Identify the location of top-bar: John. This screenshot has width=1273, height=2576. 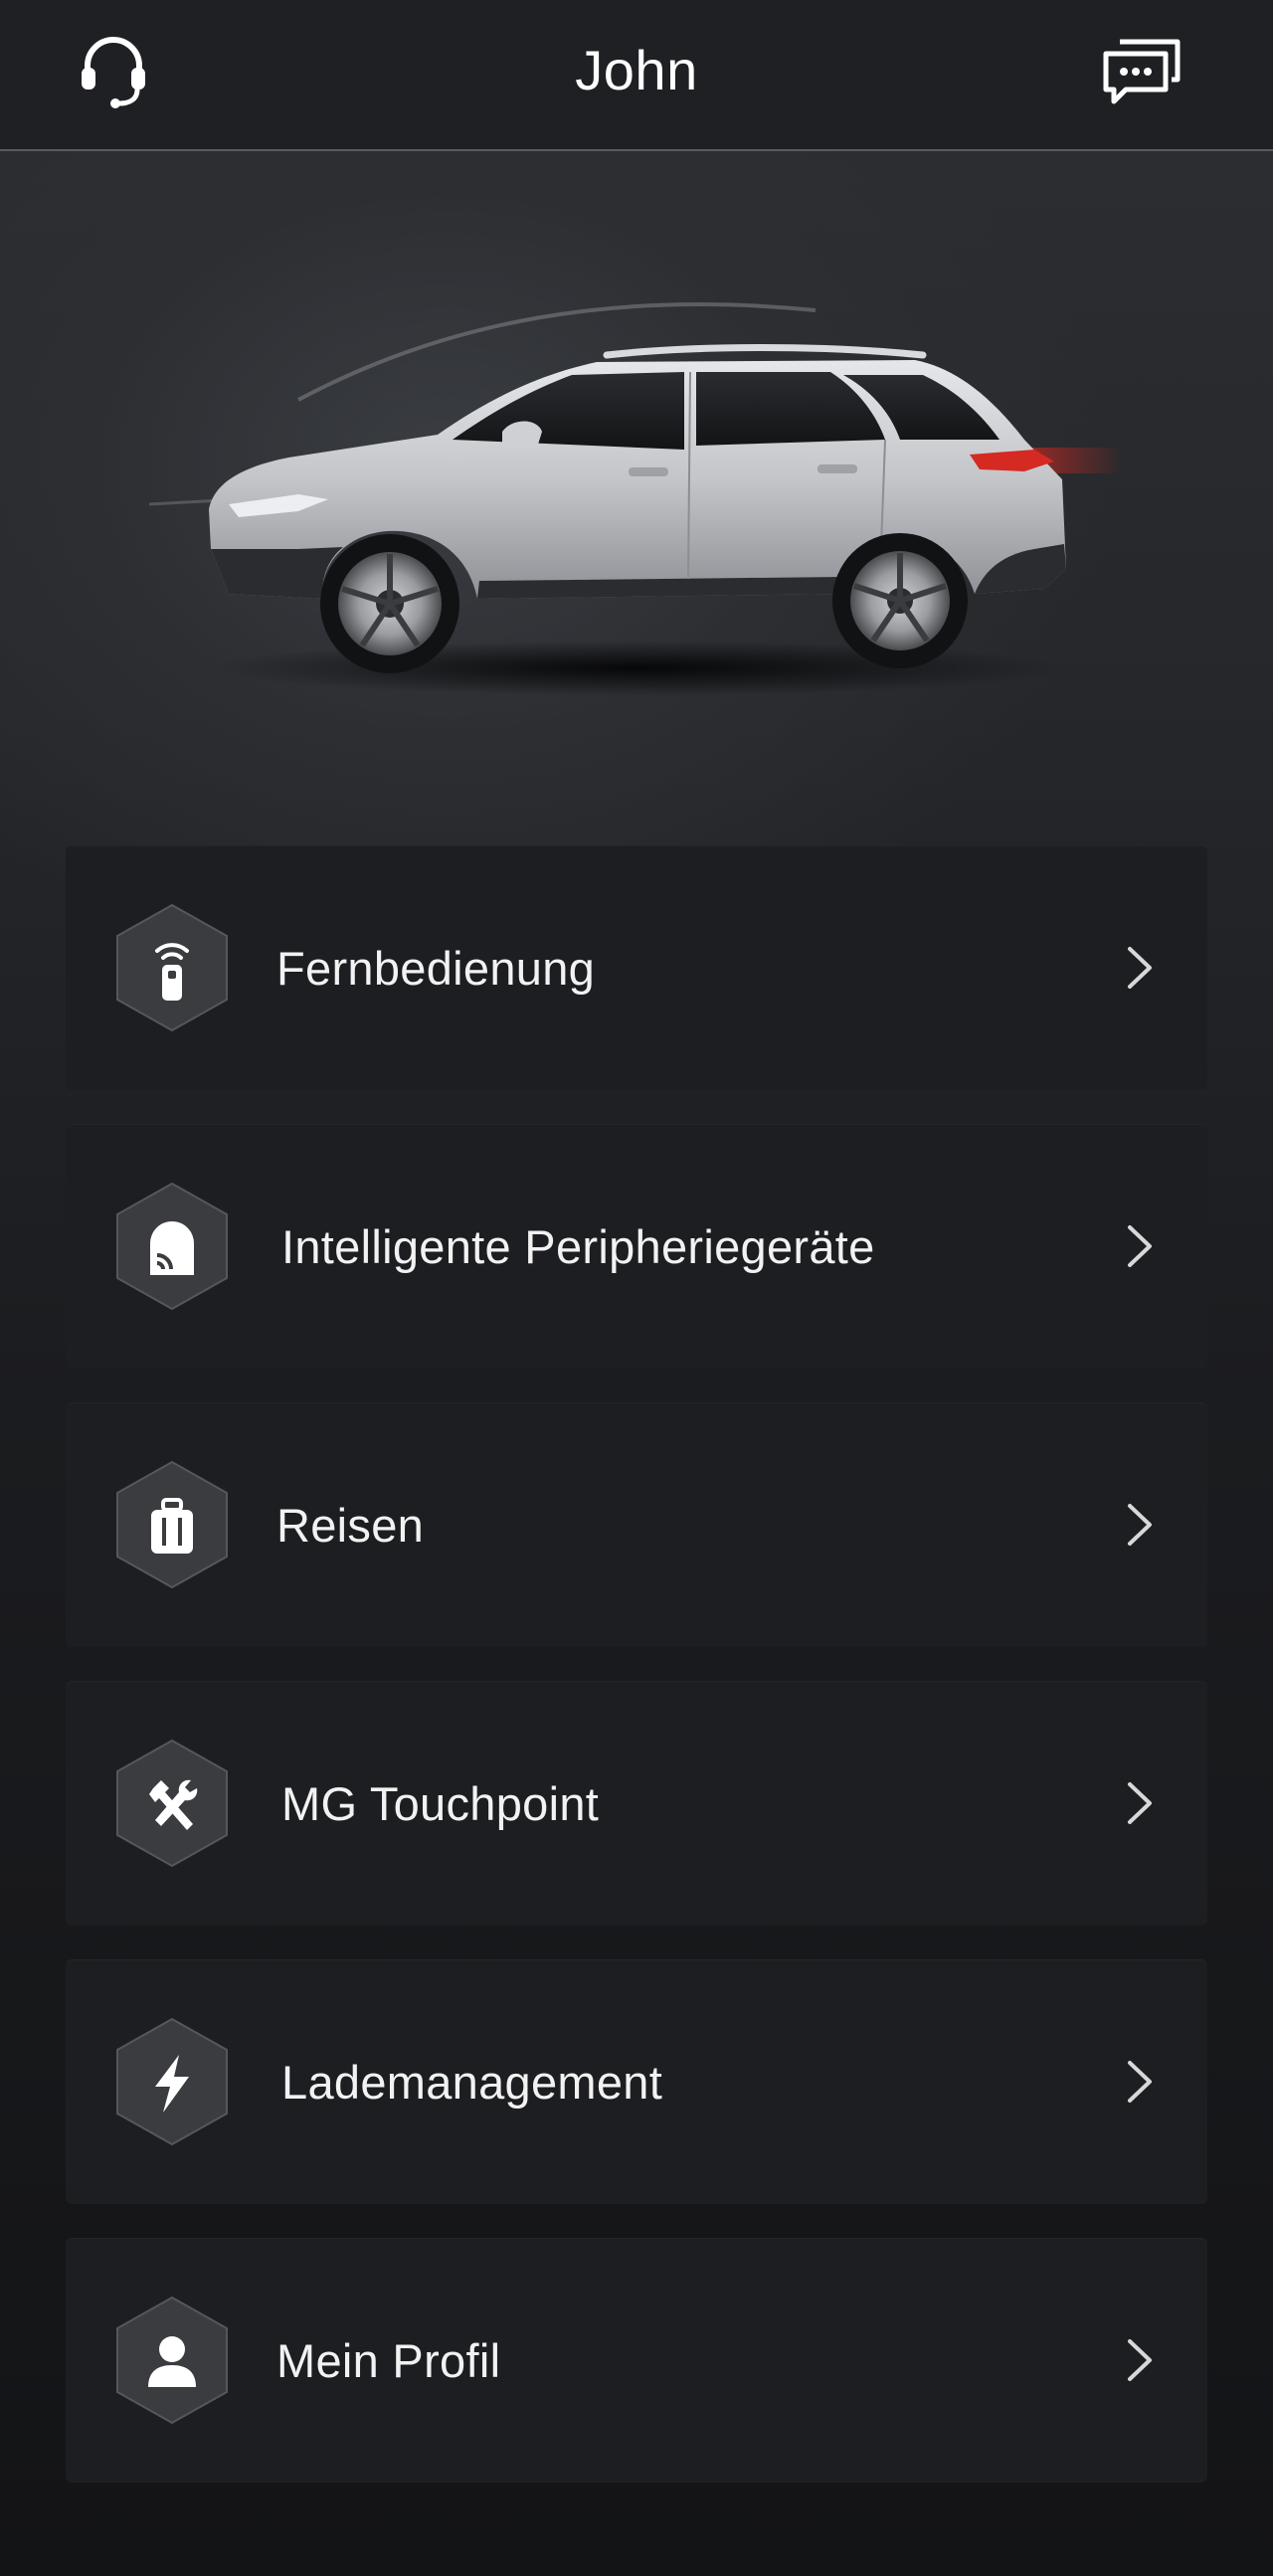
(636, 75).